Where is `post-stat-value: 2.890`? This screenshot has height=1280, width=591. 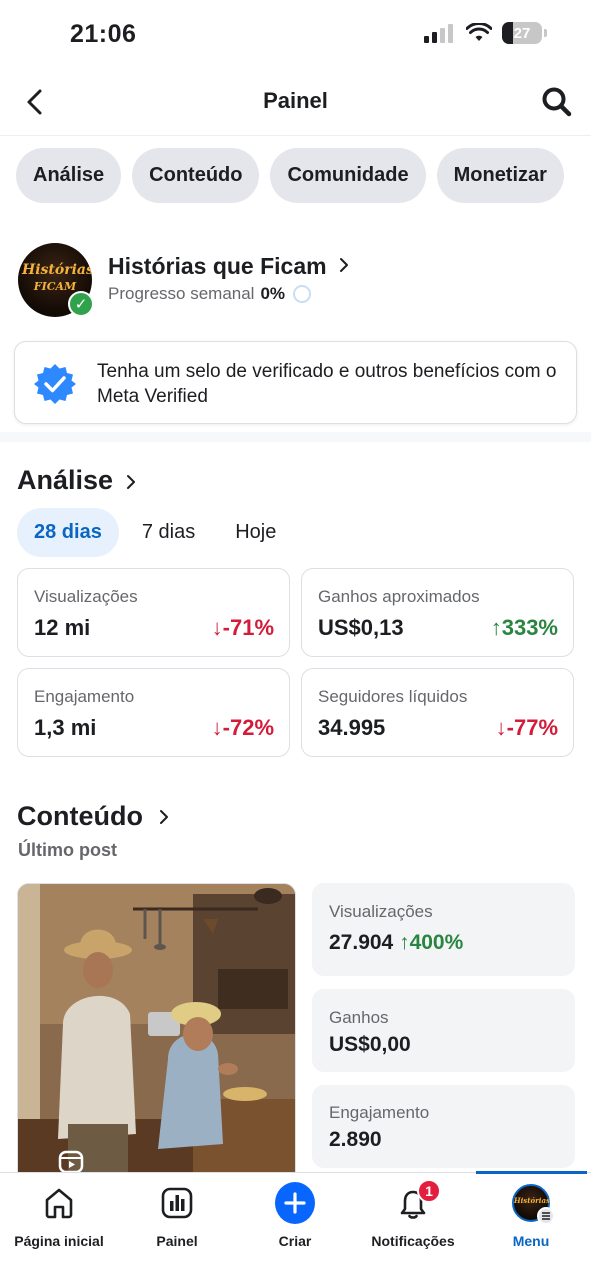
post-stat-value: 2.890 is located at coordinates (355, 1139).